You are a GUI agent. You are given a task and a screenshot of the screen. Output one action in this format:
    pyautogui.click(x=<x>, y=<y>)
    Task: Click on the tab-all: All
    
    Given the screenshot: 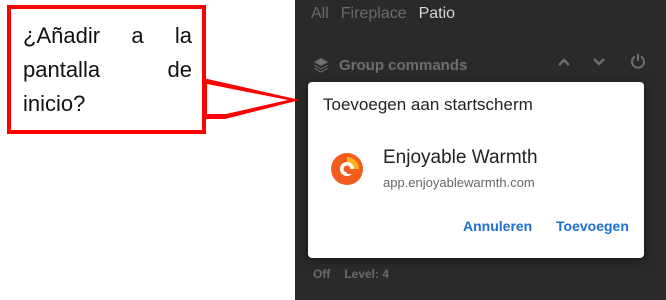 What is the action you would take?
    pyautogui.click(x=320, y=14)
    